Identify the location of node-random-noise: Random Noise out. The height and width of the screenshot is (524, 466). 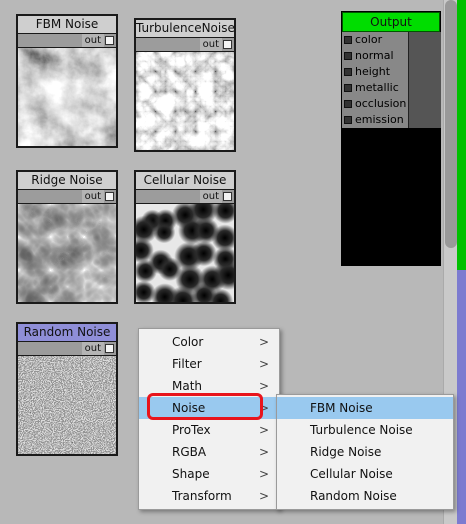
(67, 389).